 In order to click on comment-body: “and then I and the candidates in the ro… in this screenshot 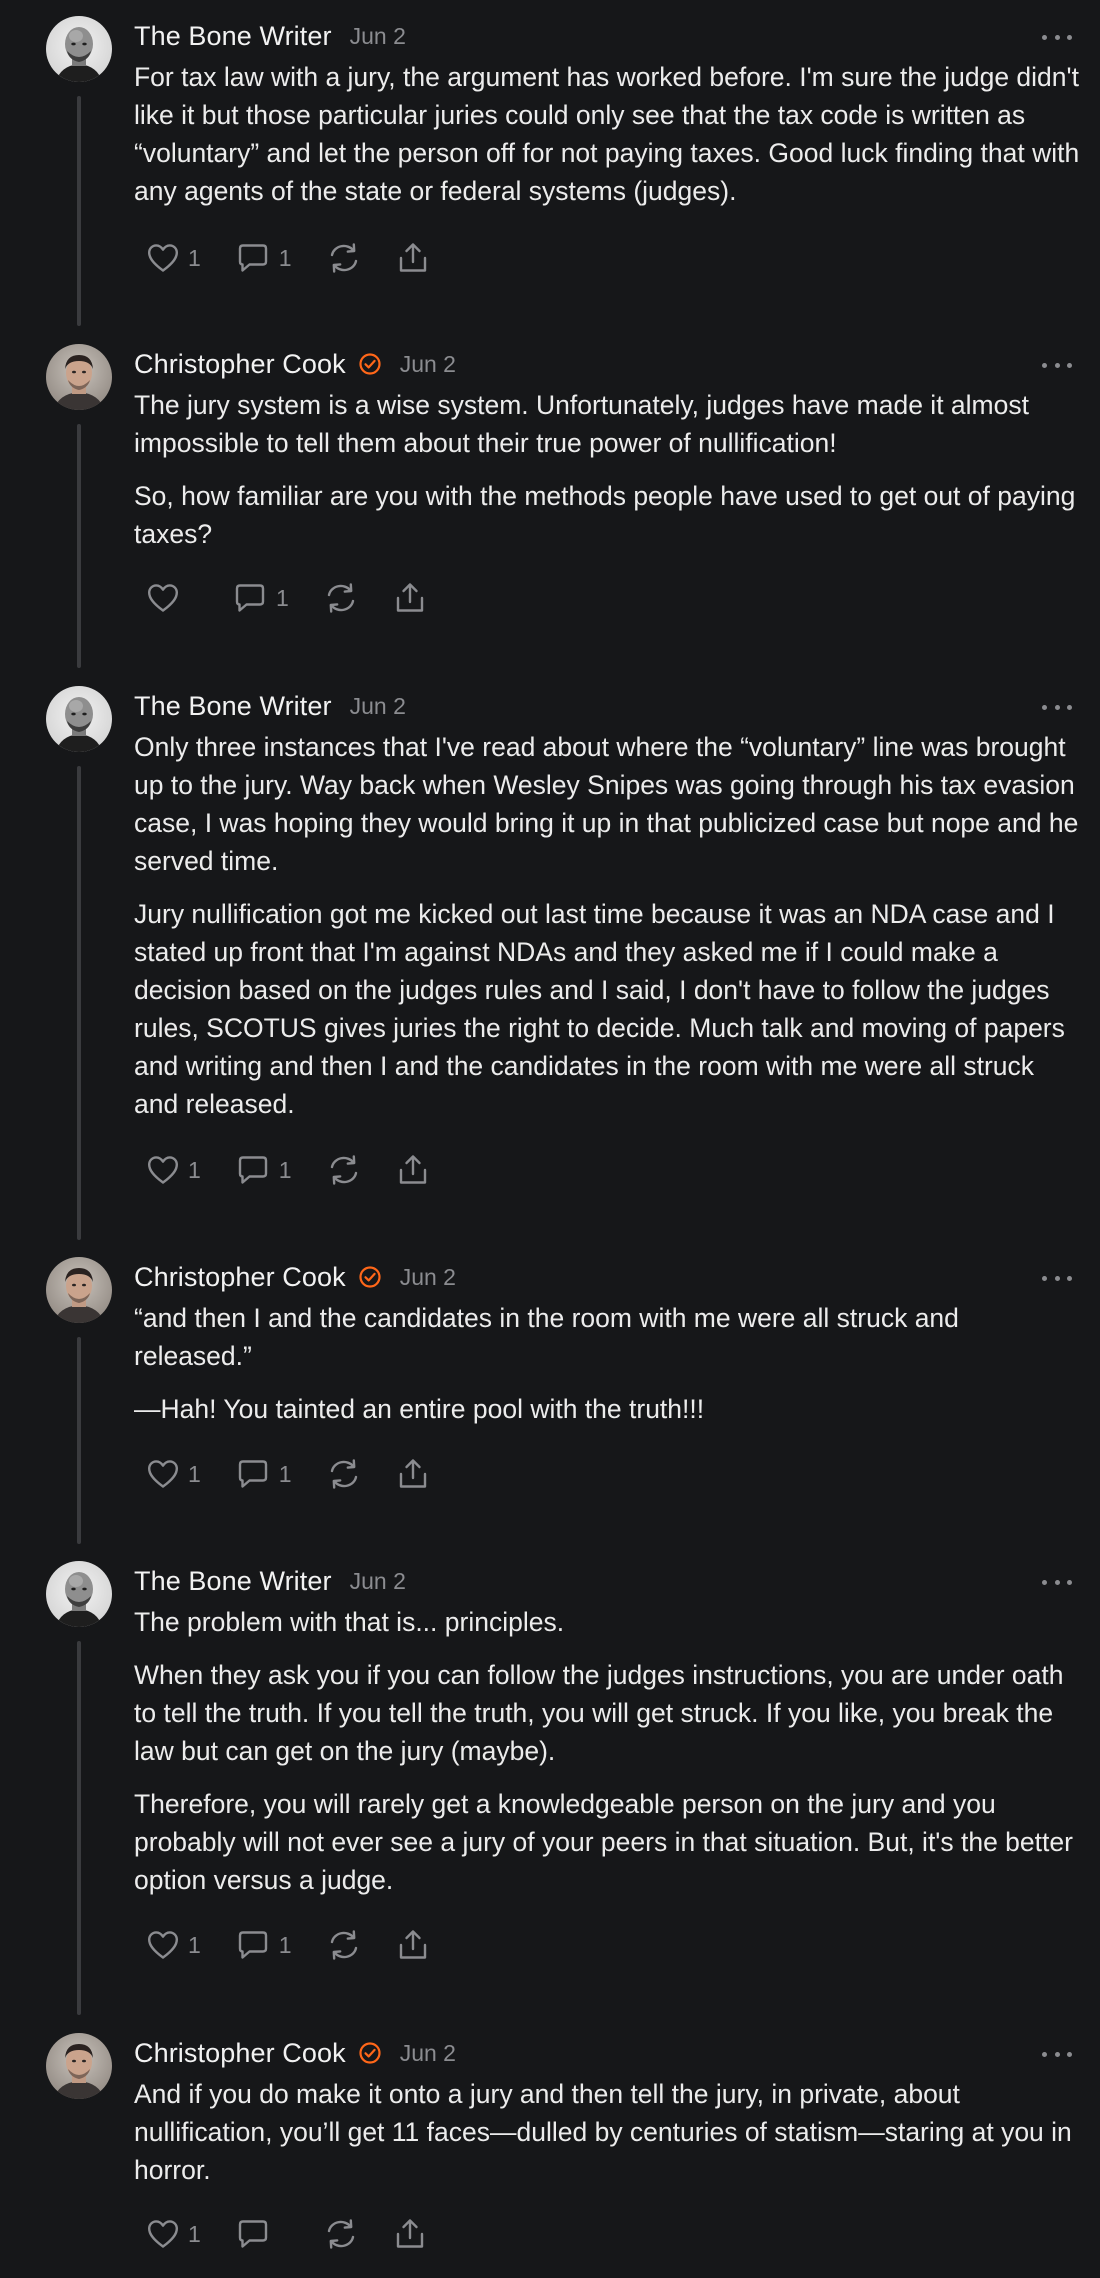, I will do `click(609, 1371)`.